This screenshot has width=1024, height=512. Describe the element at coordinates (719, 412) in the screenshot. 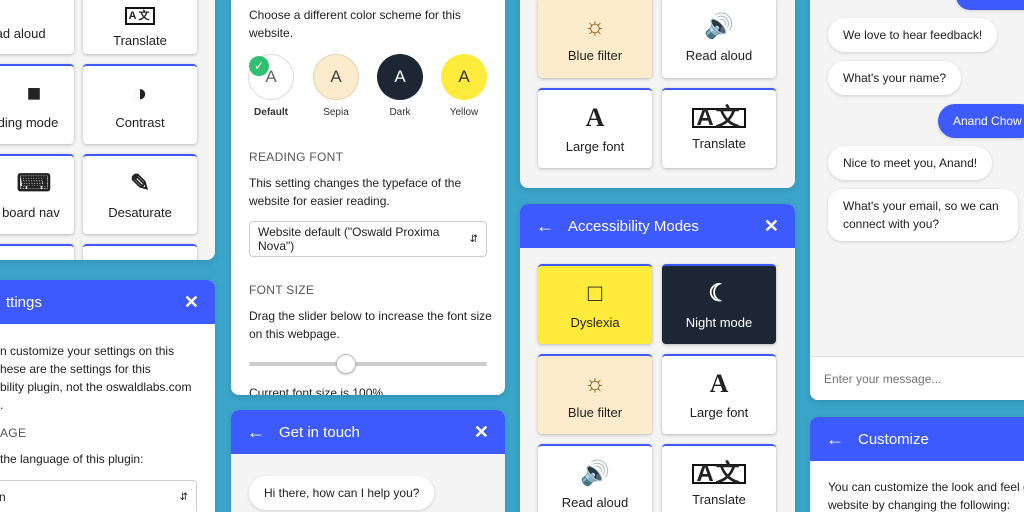

I see `tile-label: Large font` at that location.